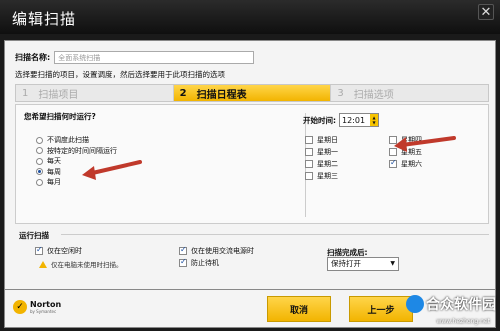  Describe the element at coordinates (58, 95) in the screenshot. I see `step-label: 扫描项目` at that location.